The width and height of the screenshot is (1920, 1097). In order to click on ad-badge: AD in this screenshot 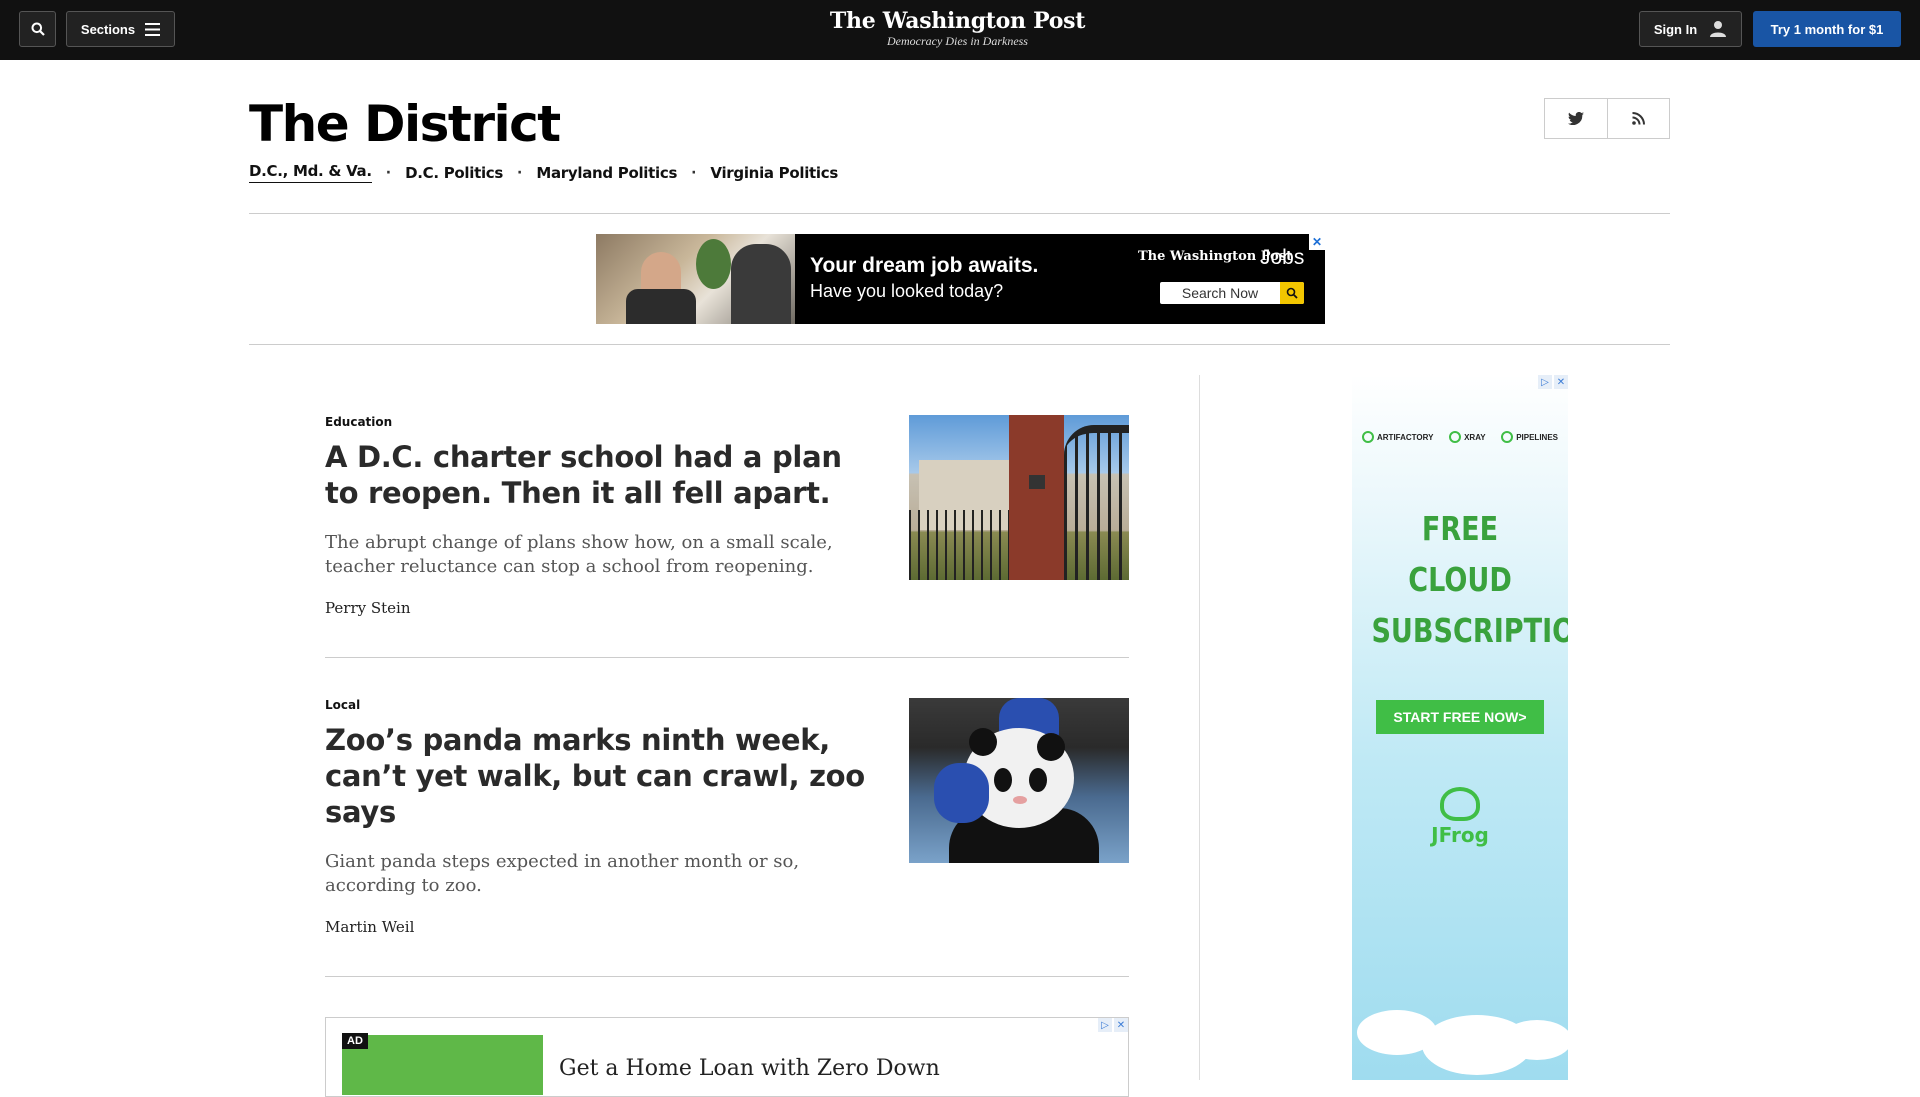, I will do `click(355, 1041)`.